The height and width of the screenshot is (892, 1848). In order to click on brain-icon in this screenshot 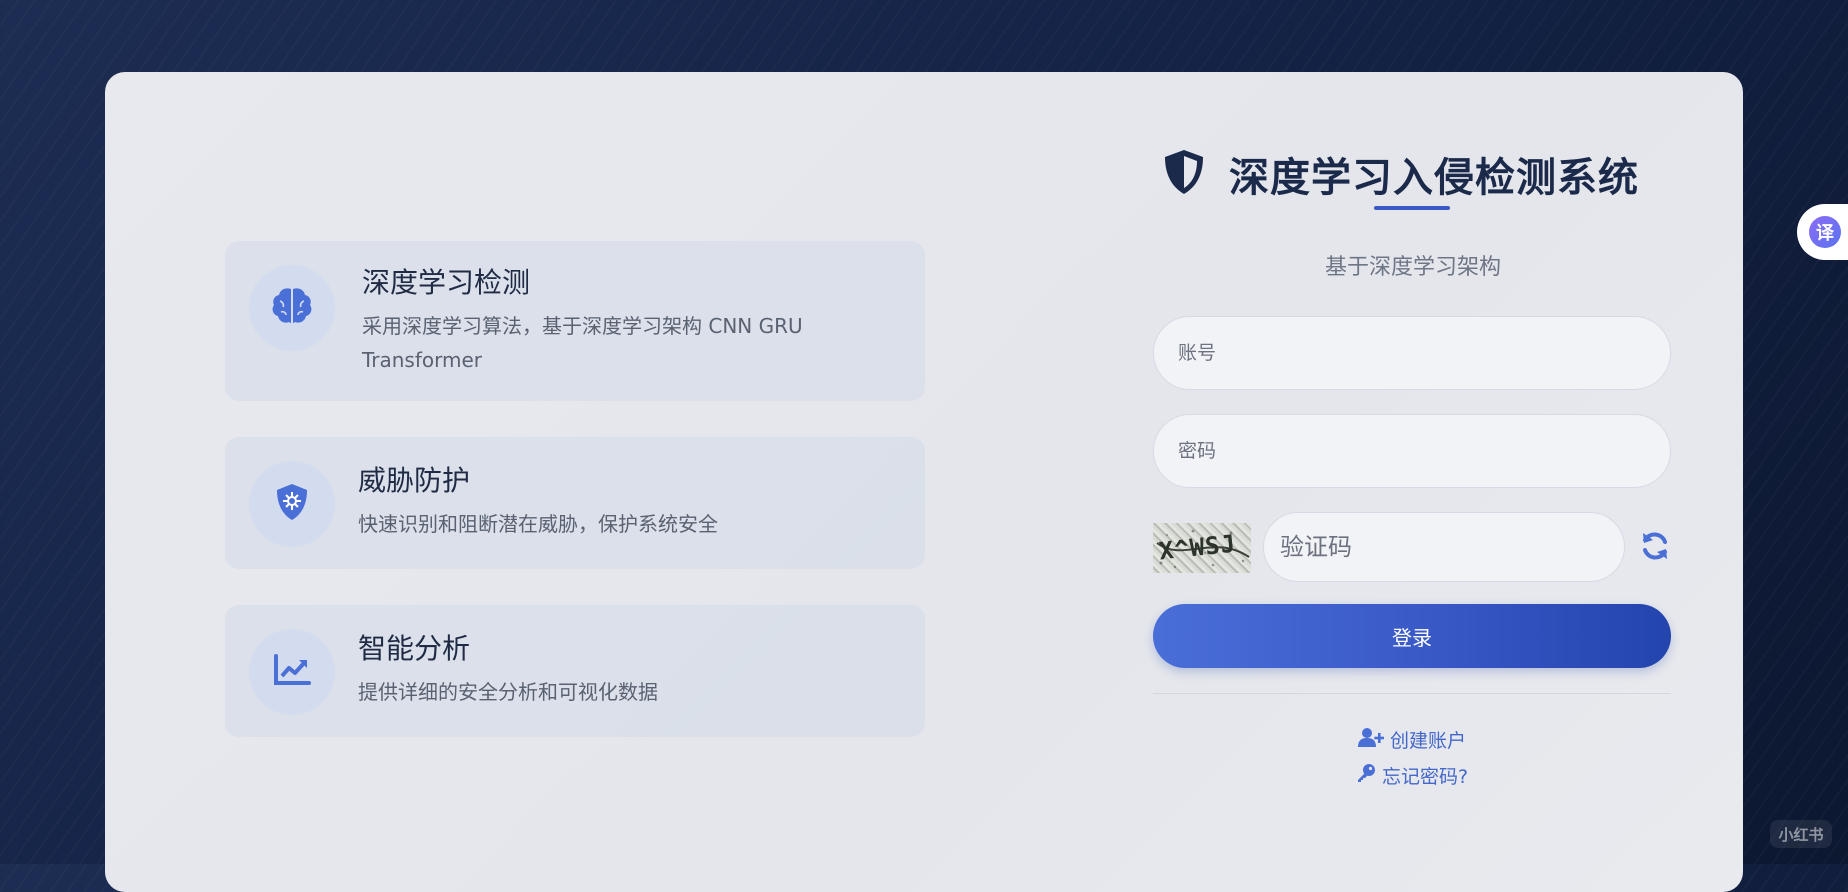, I will do `click(292, 308)`.